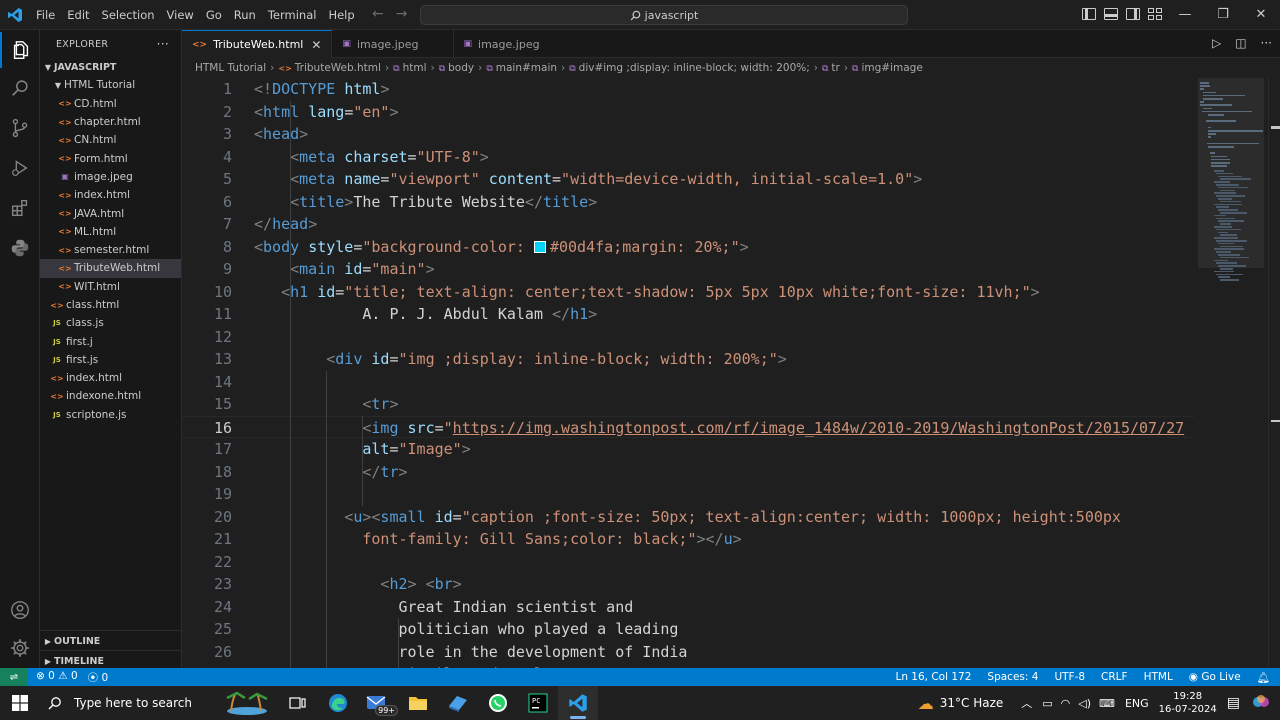  I want to click on copilot-icon, so click(1261, 703).